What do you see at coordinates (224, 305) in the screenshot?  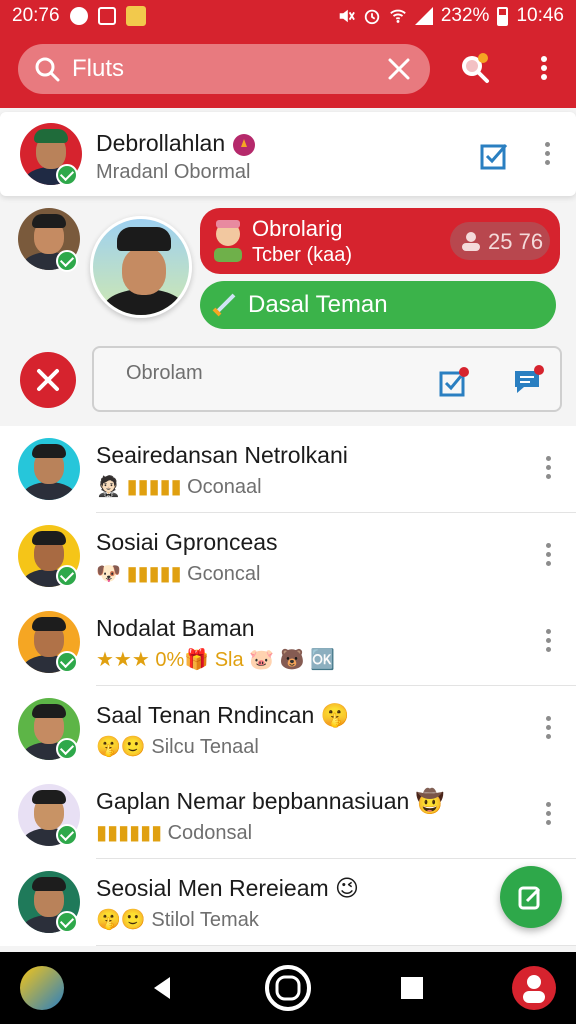 I see `sword-icon` at bounding box center [224, 305].